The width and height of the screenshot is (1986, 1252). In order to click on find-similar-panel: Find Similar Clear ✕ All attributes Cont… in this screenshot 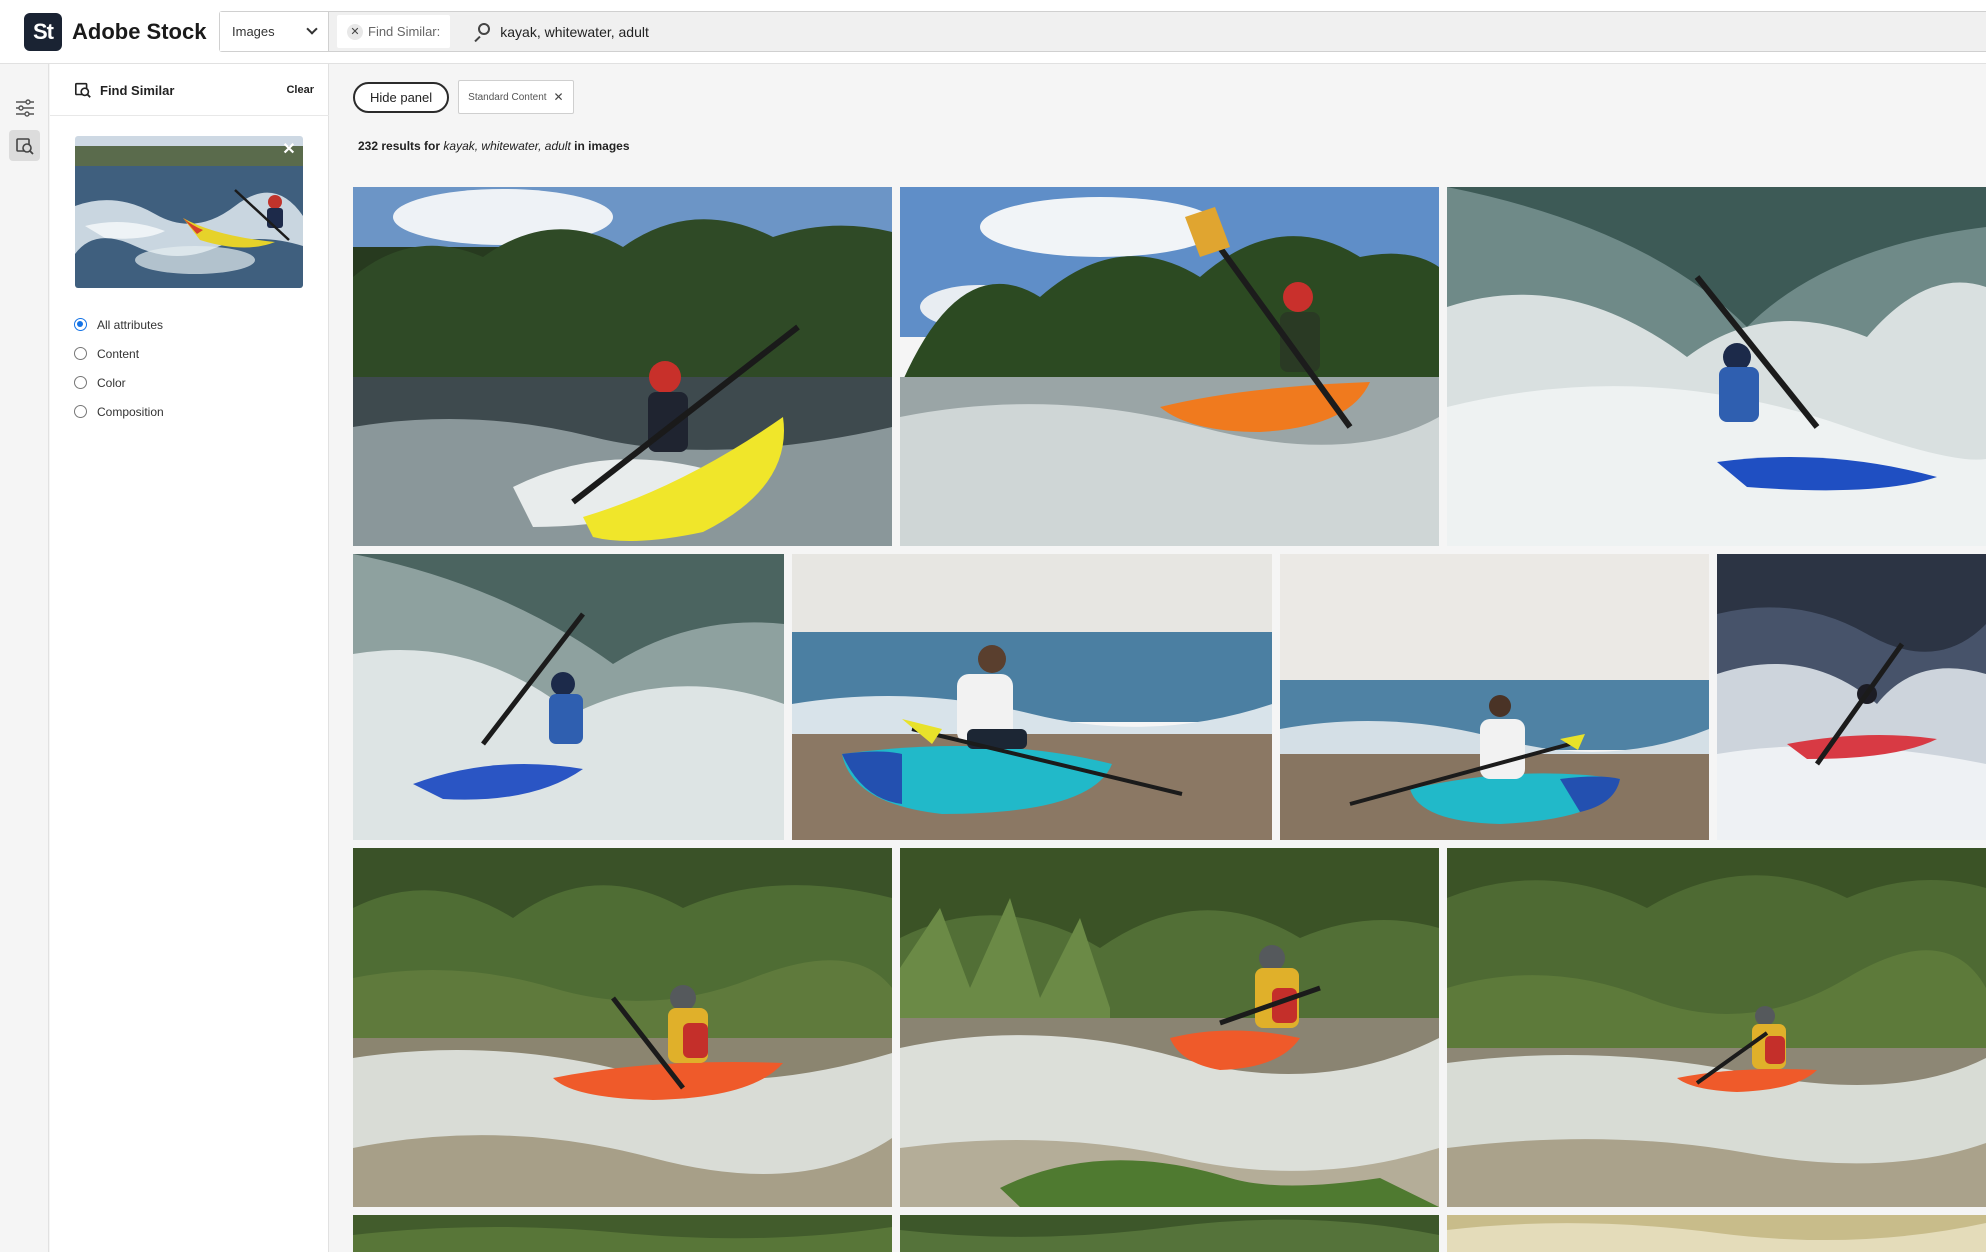, I will do `click(189, 658)`.